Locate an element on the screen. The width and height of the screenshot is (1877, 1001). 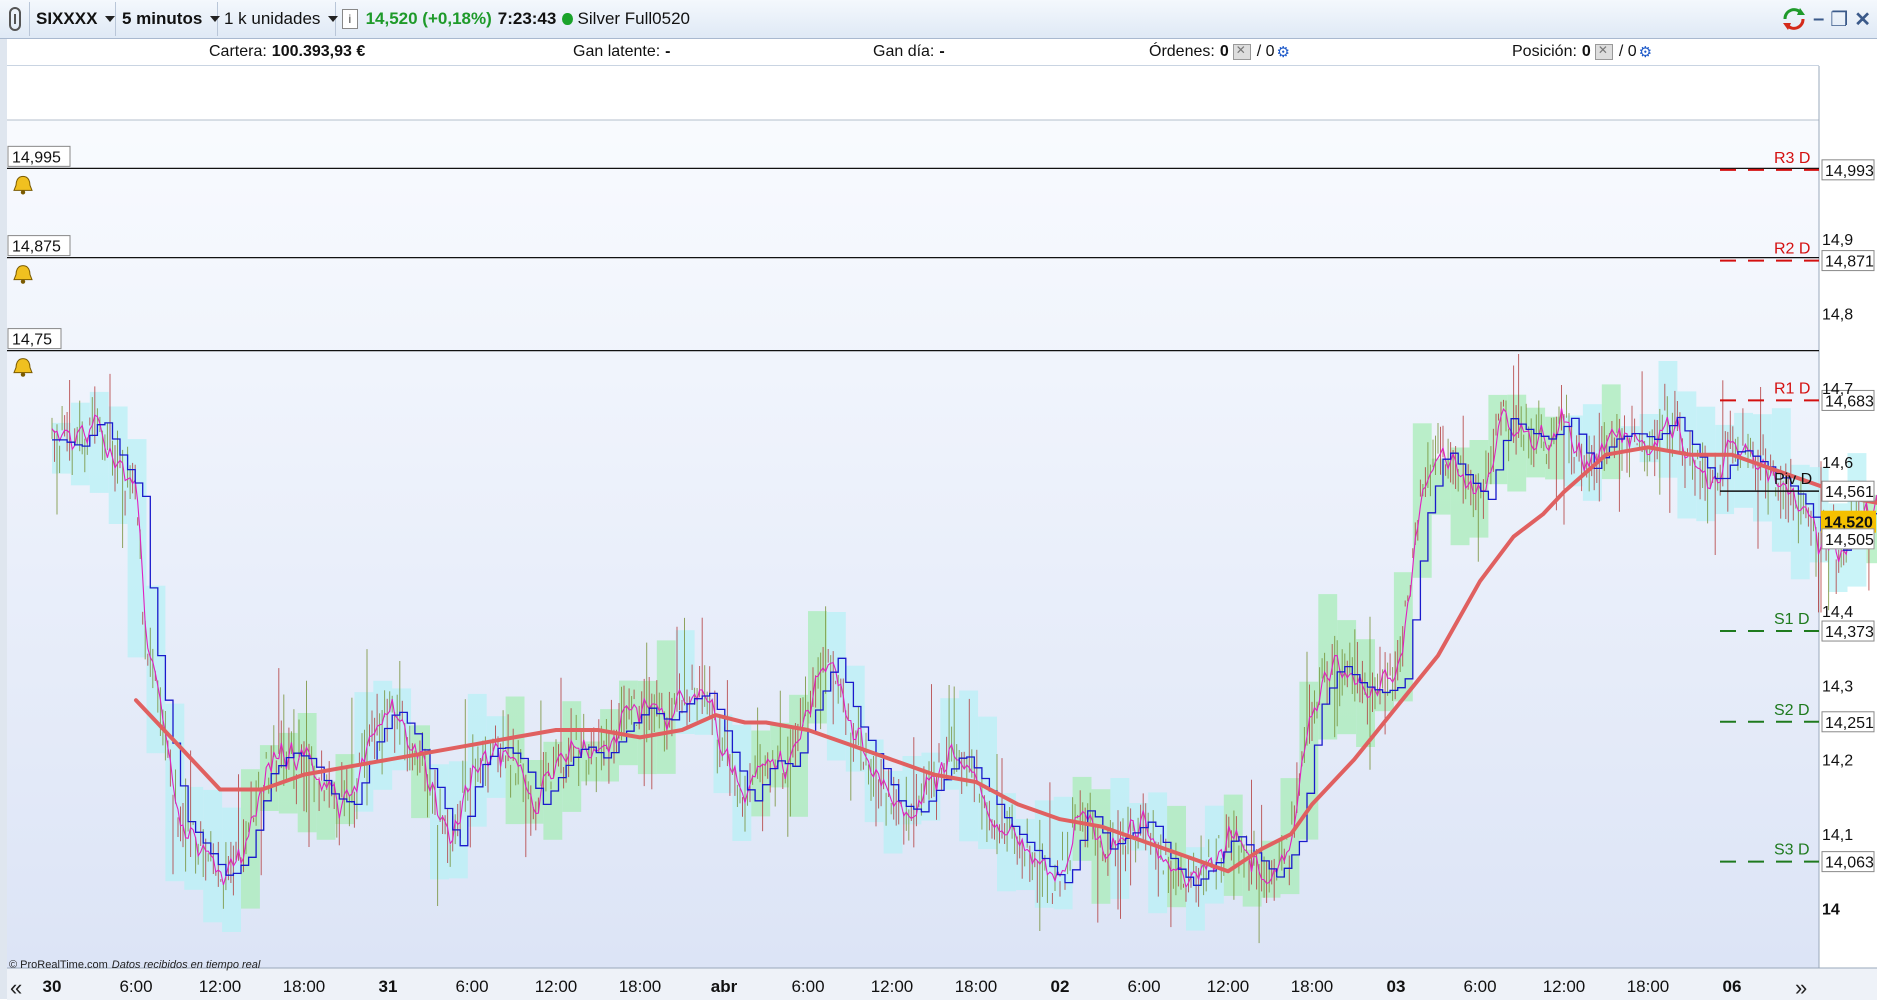
day-gain-label: Gan día: is located at coordinates (904, 51).